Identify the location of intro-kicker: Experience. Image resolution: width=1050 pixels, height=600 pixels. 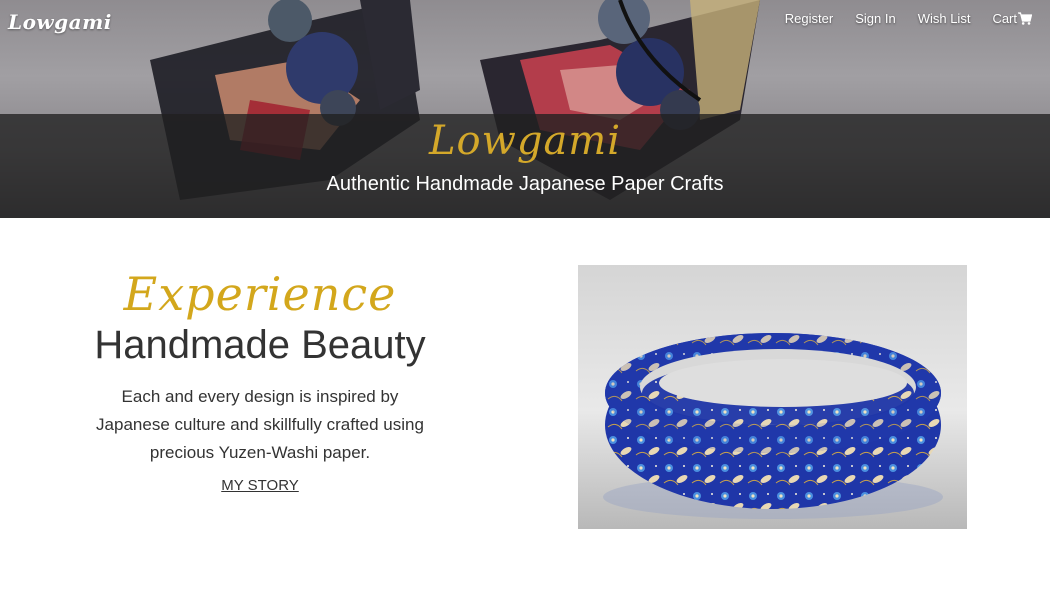
(260, 294).